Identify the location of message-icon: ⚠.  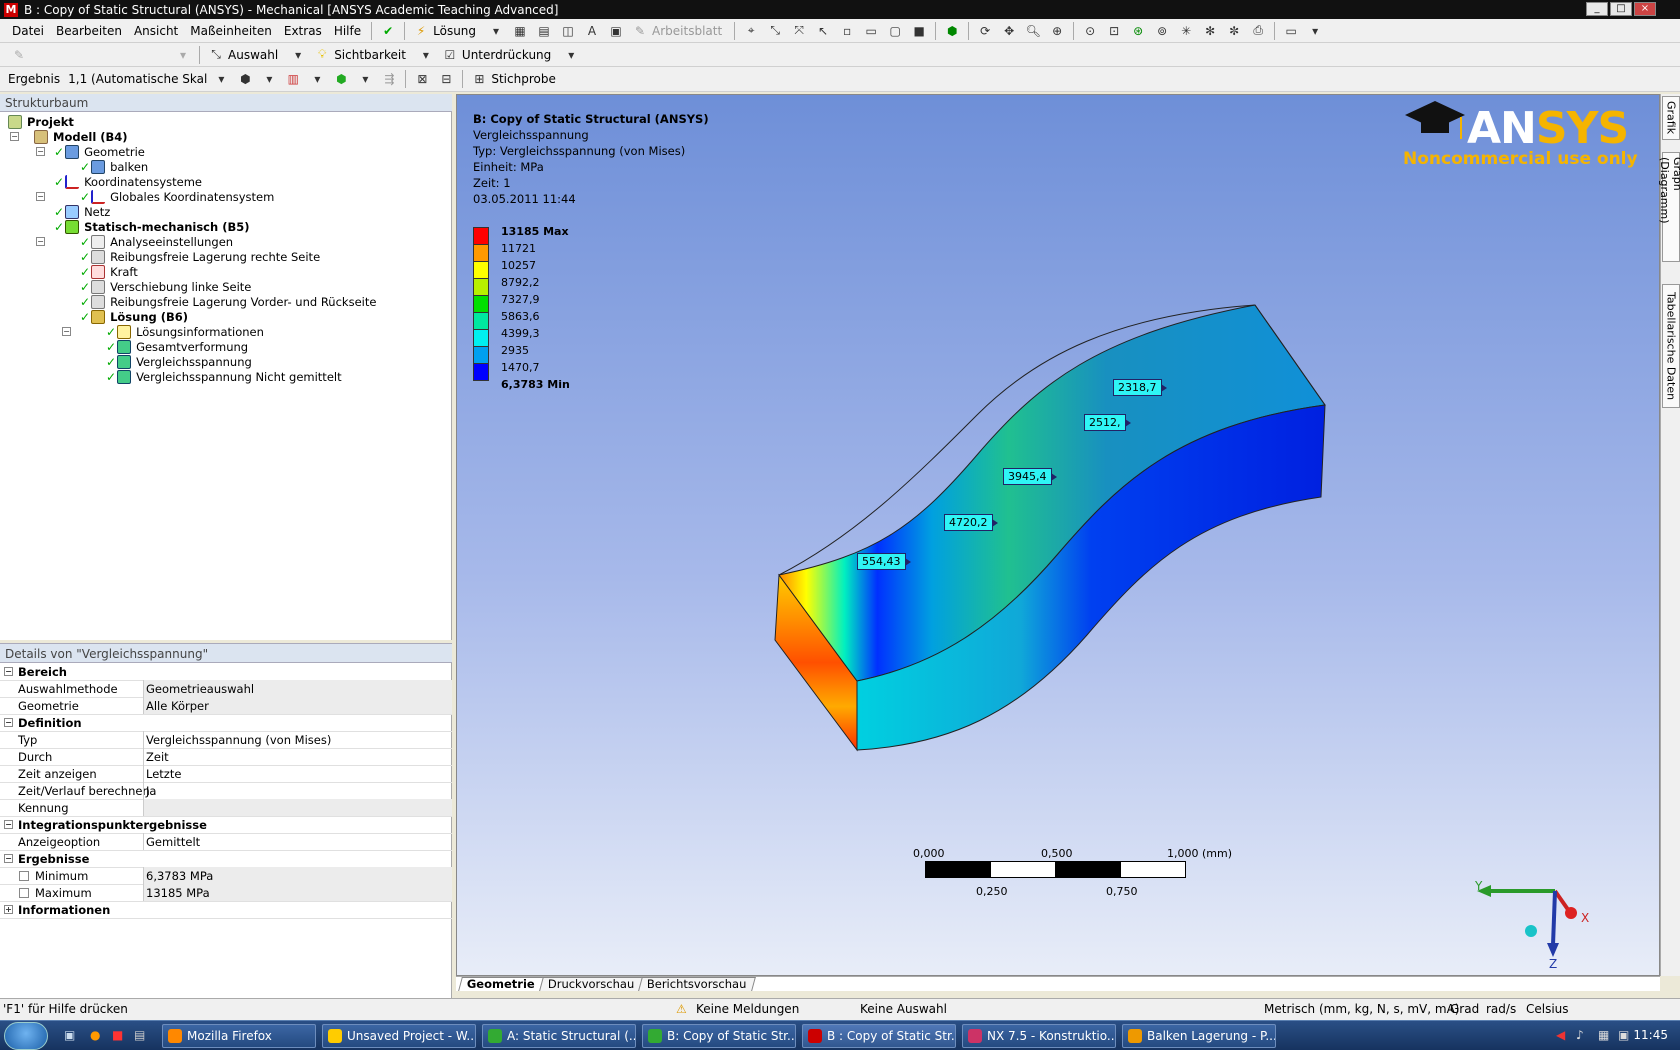
(681, 1009).